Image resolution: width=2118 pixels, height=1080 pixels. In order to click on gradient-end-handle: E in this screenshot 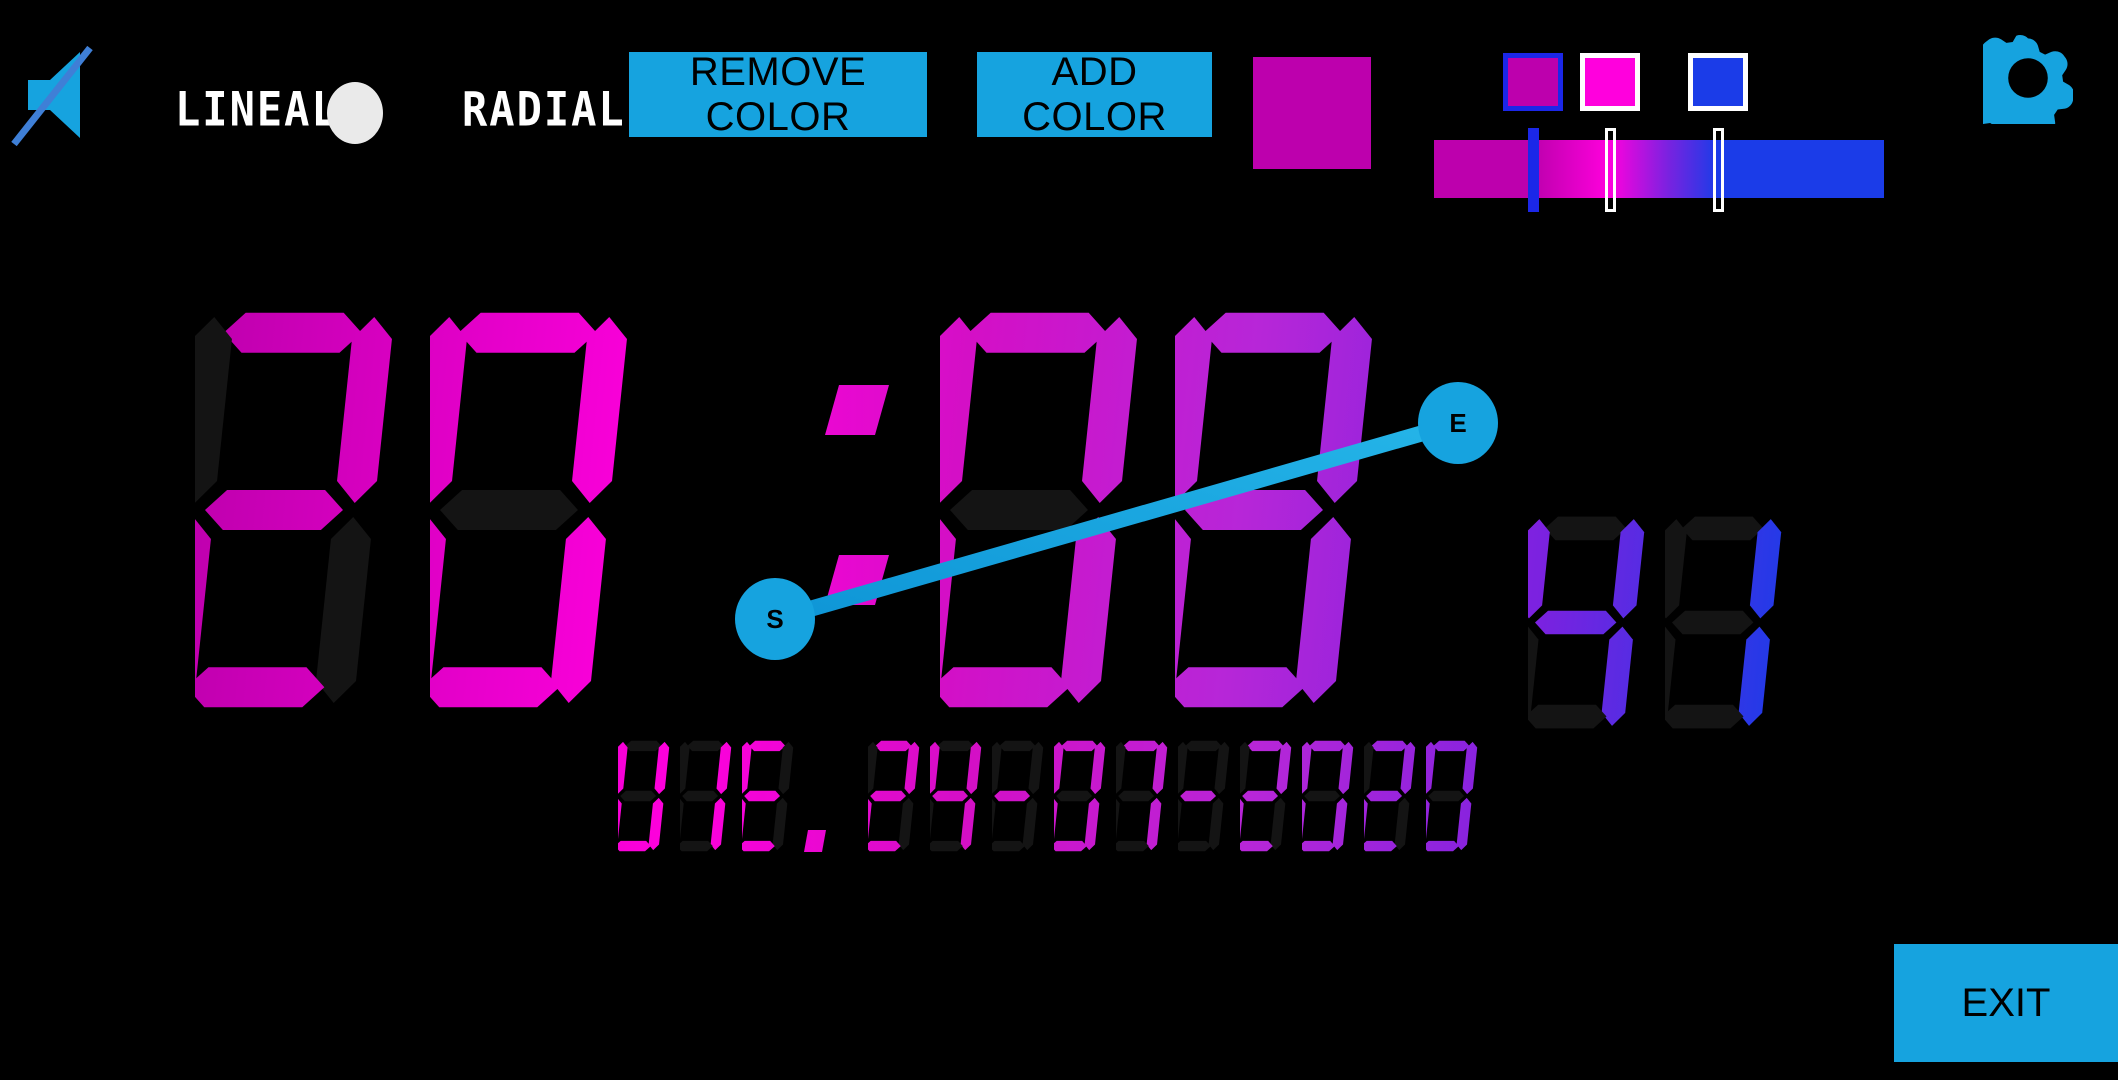, I will do `click(1458, 423)`.